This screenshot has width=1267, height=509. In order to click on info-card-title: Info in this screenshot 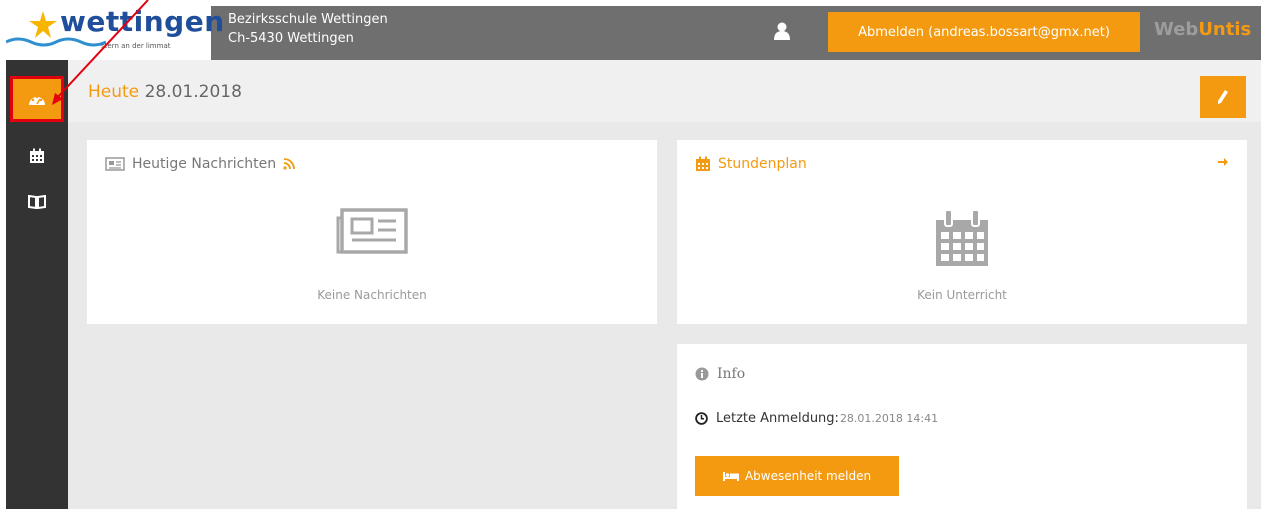, I will do `click(720, 374)`.